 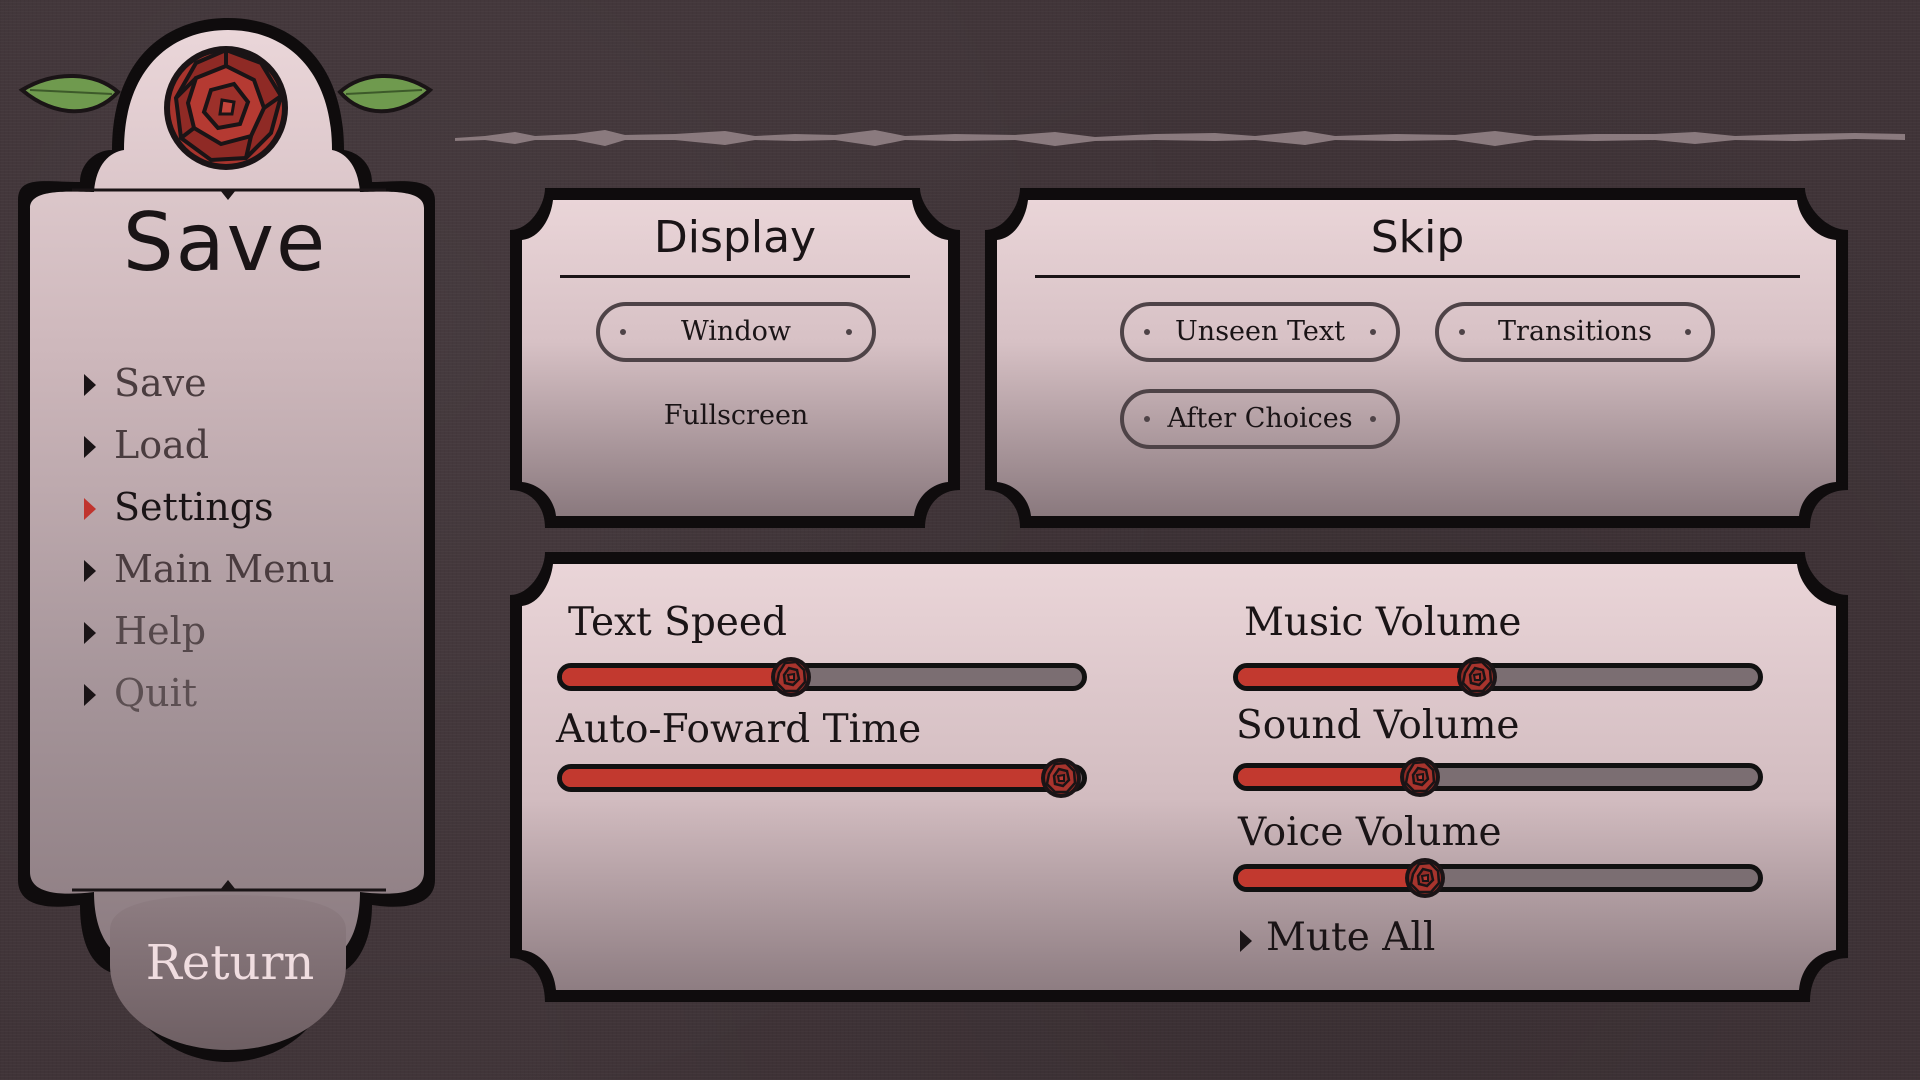 What do you see at coordinates (735, 276) in the screenshot?
I see `display-title-rule` at bounding box center [735, 276].